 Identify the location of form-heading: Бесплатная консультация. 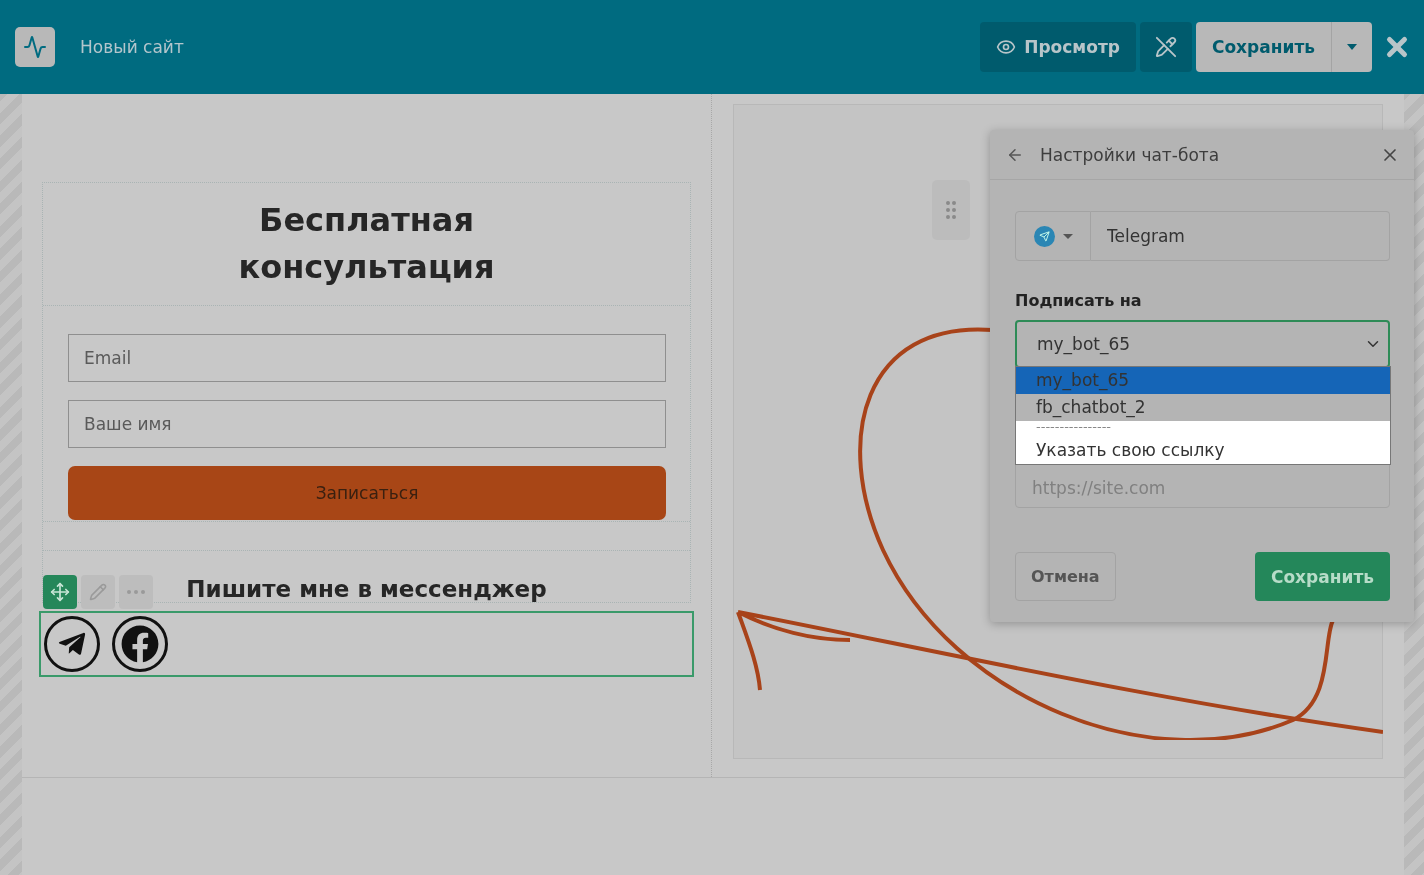
(366, 244).